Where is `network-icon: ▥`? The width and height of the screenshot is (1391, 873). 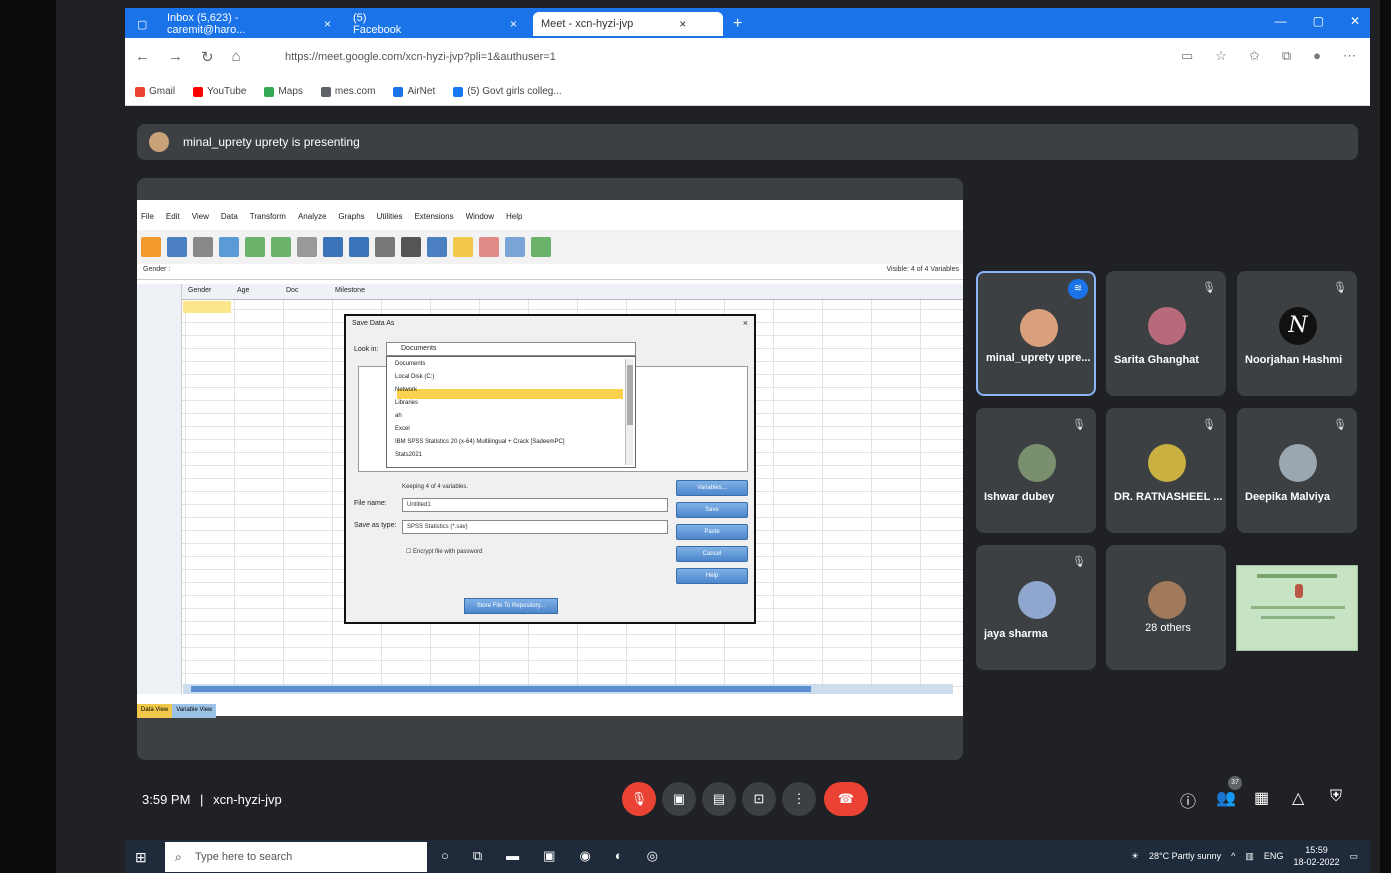 network-icon: ▥ is located at coordinates (1249, 856).